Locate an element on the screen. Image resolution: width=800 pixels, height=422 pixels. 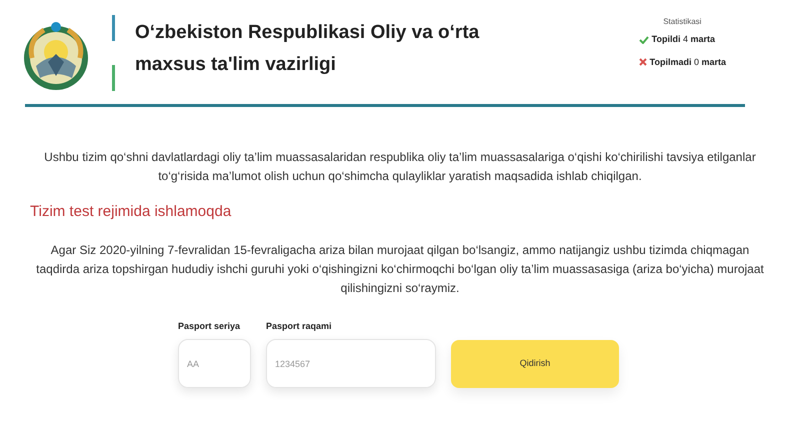
search-button: Qidirish is located at coordinates (535, 364).